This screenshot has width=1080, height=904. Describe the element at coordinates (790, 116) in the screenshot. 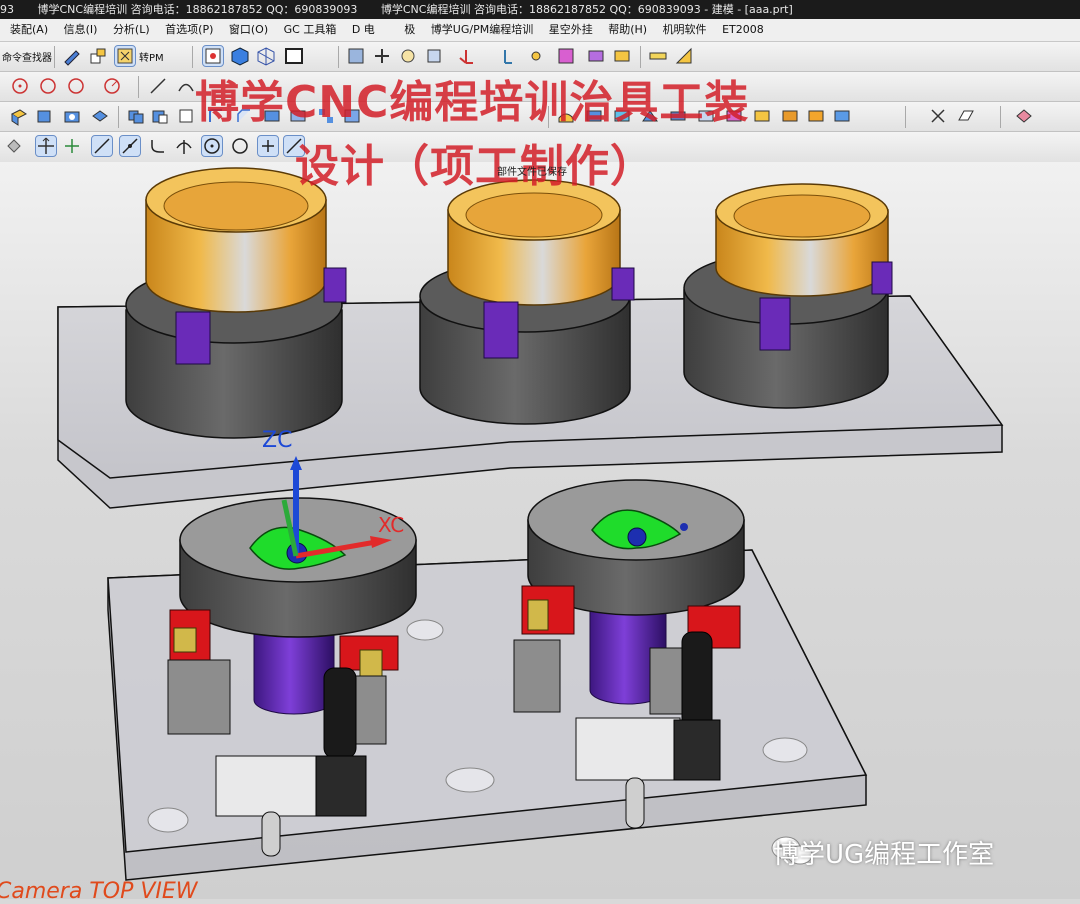

I see `enlarge-icon` at that location.